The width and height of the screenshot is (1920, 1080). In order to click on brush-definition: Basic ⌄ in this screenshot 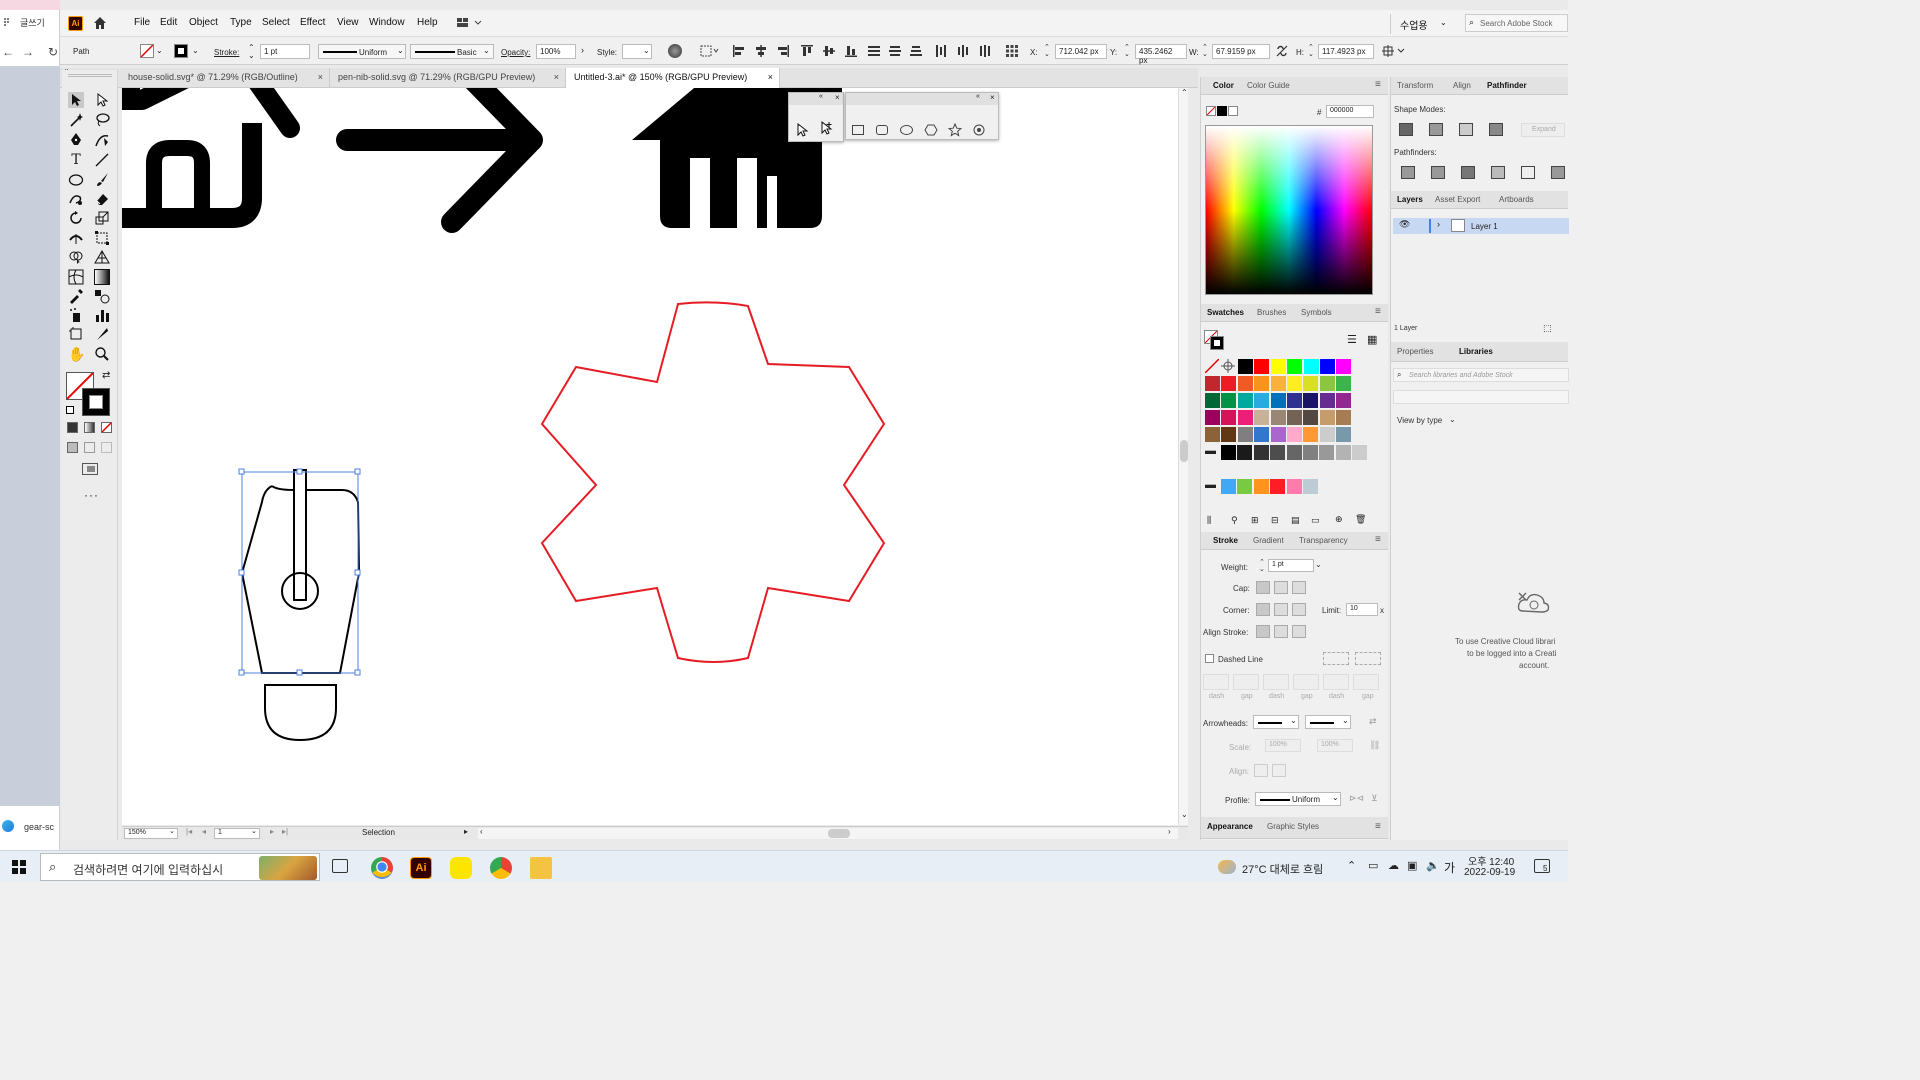, I will do `click(452, 51)`.